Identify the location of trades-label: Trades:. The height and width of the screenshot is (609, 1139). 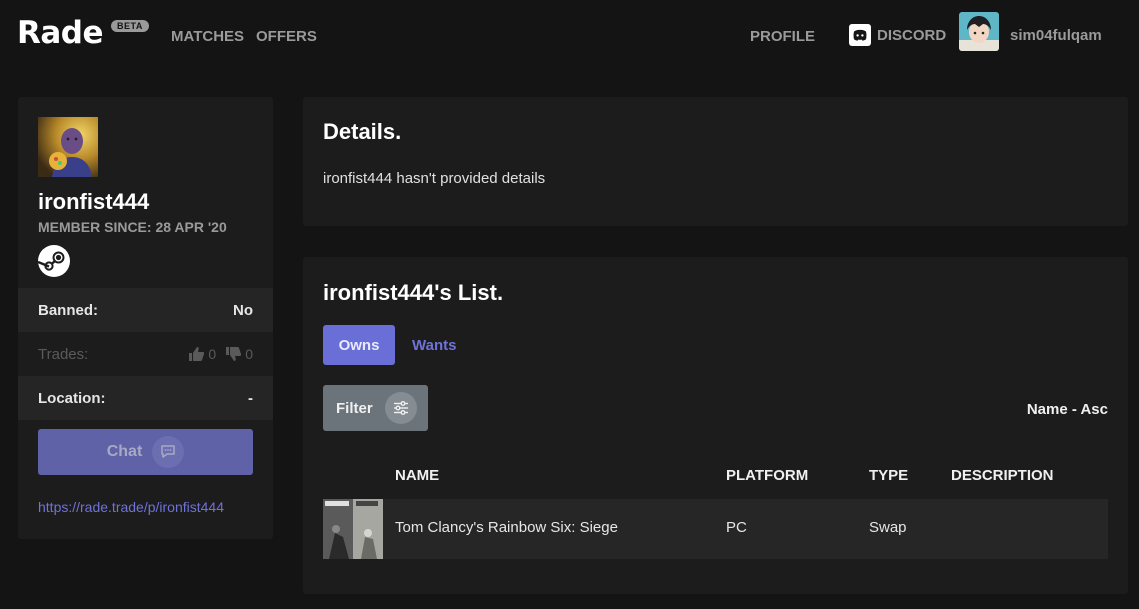
(63, 354).